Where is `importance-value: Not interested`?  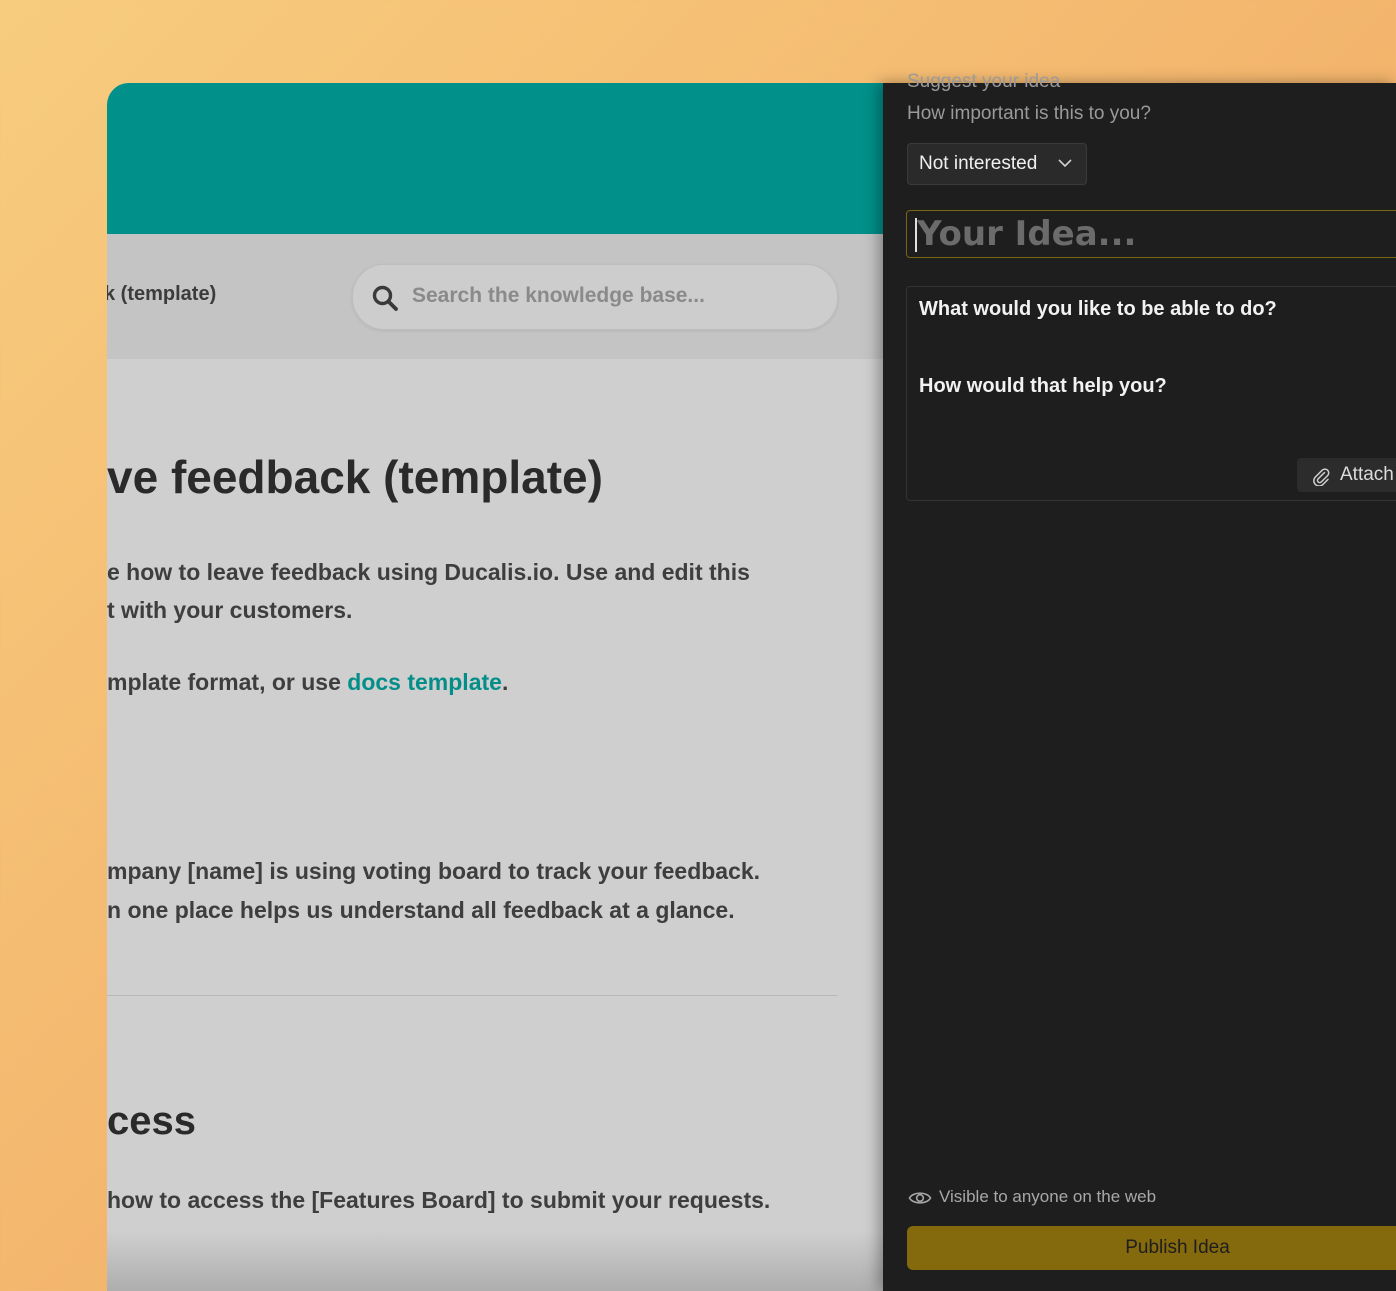
importance-value: Not interested is located at coordinates (978, 163).